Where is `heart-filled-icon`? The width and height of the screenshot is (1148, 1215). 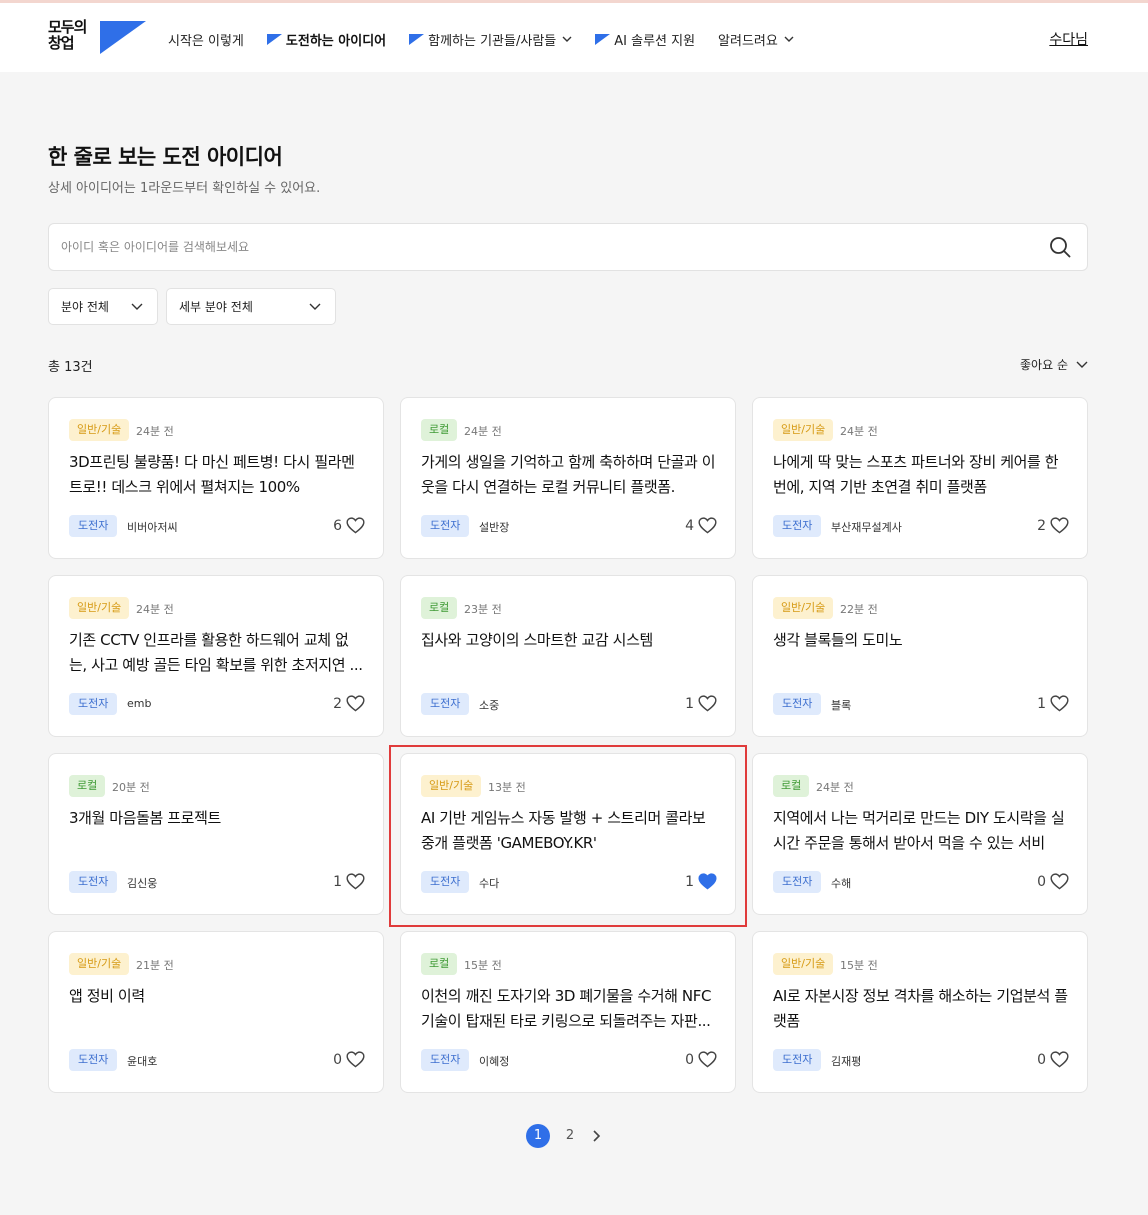 heart-filled-icon is located at coordinates (707, 881).